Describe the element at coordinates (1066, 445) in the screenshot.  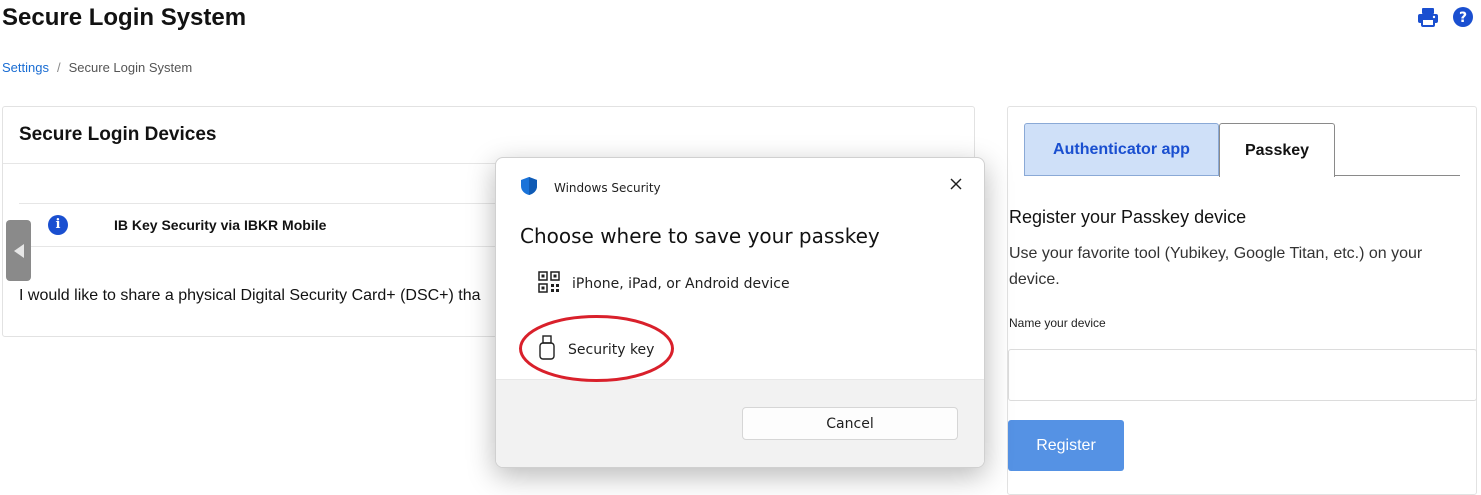
I see `register-button: Register` at that location.